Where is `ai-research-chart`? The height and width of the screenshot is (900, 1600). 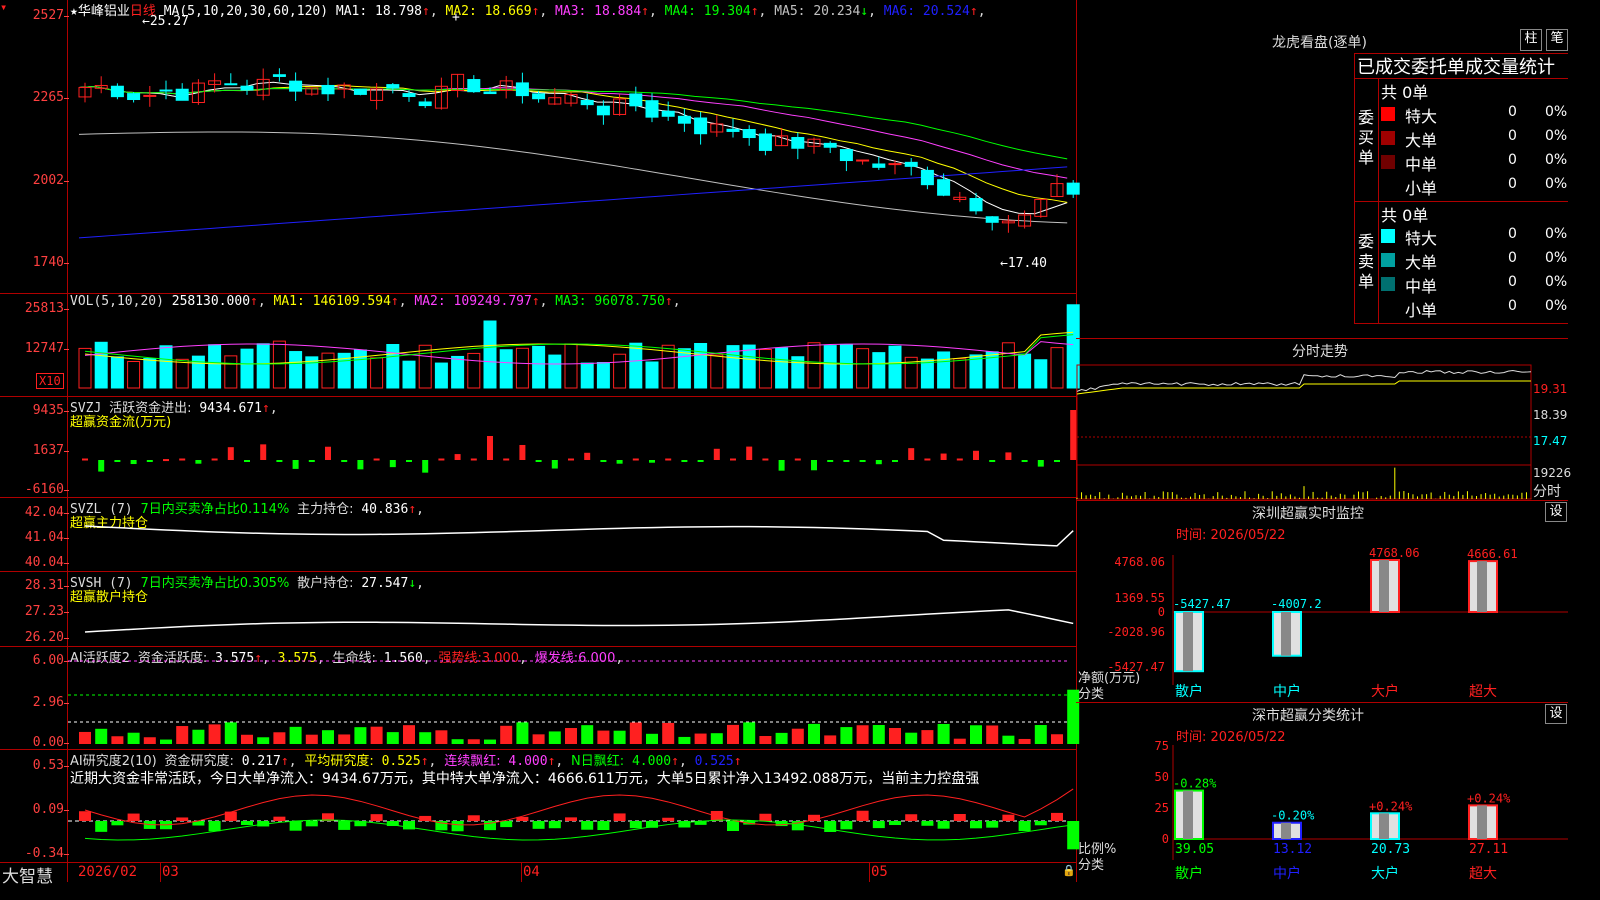
ai-research-chart is located at coordinates (574, 806).